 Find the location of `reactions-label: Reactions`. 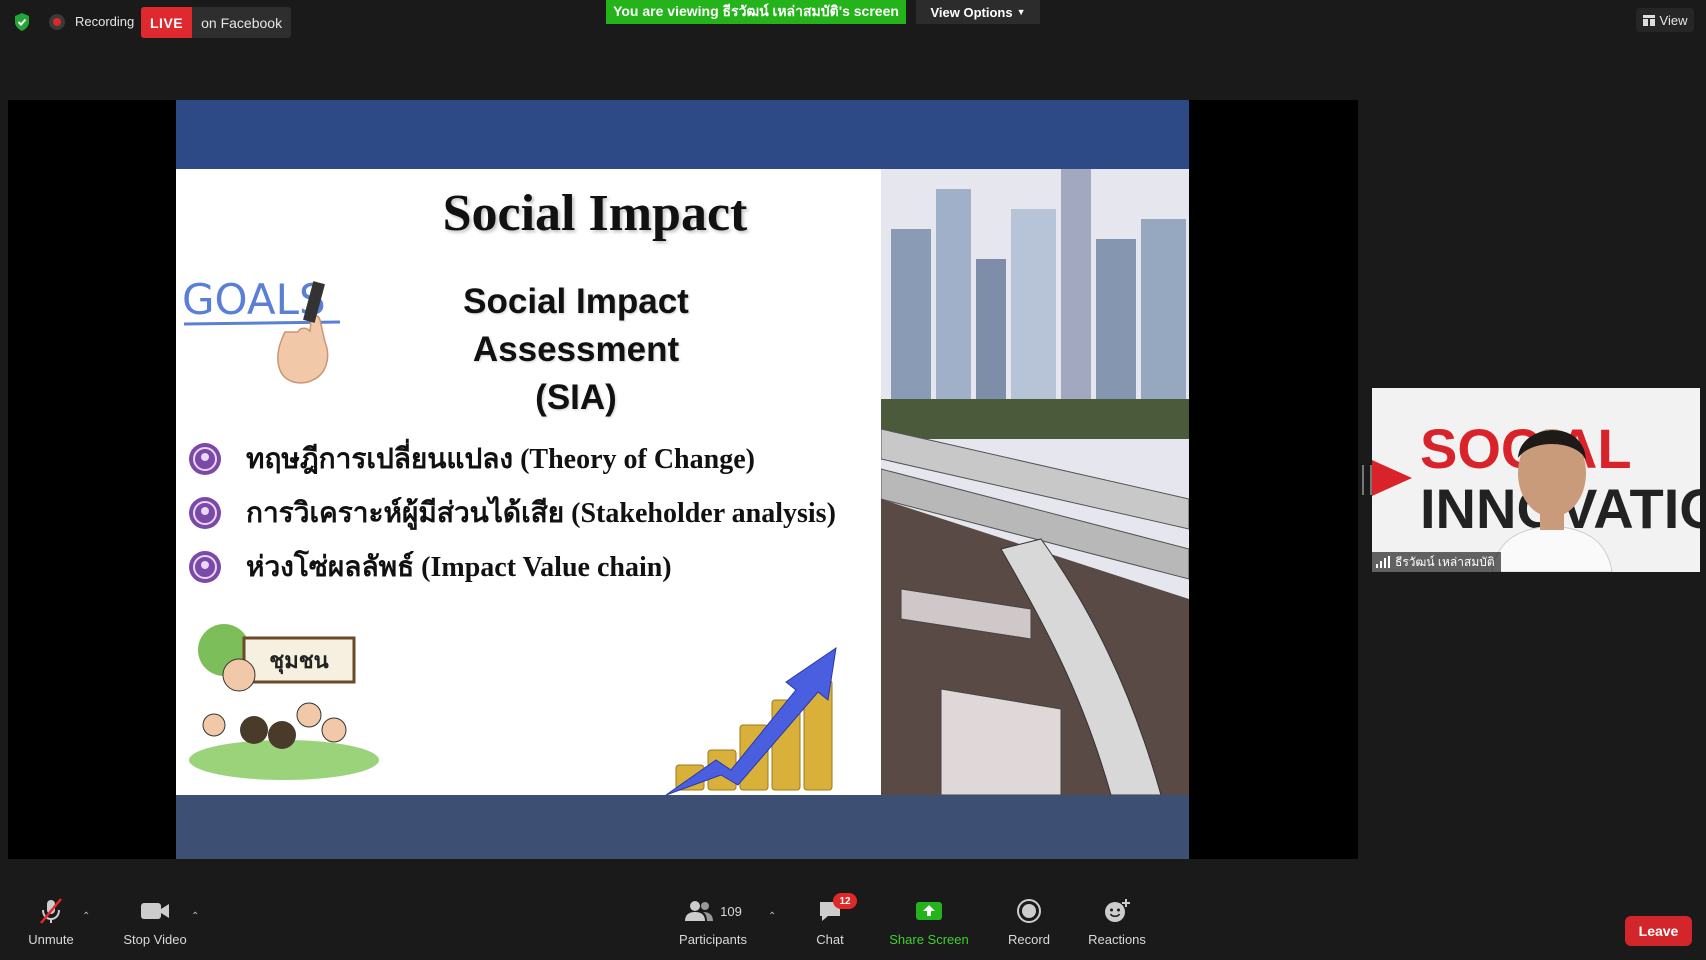

reactions-label: Reactions is located at coordinates (1117, 939).